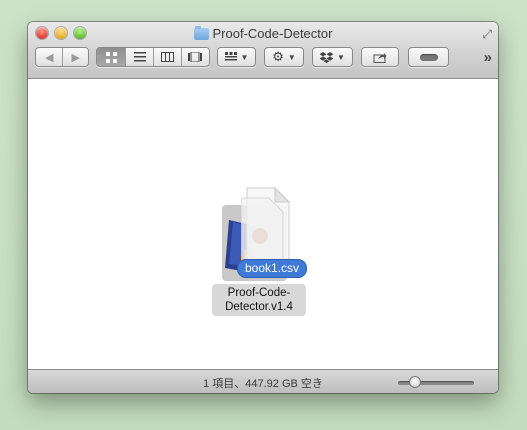 This screenshot has height=430, width=527. What do you see at coordinates (266, 225) in the screenshot?
I see `csv-document-icon` at bounding box center [266, 225].